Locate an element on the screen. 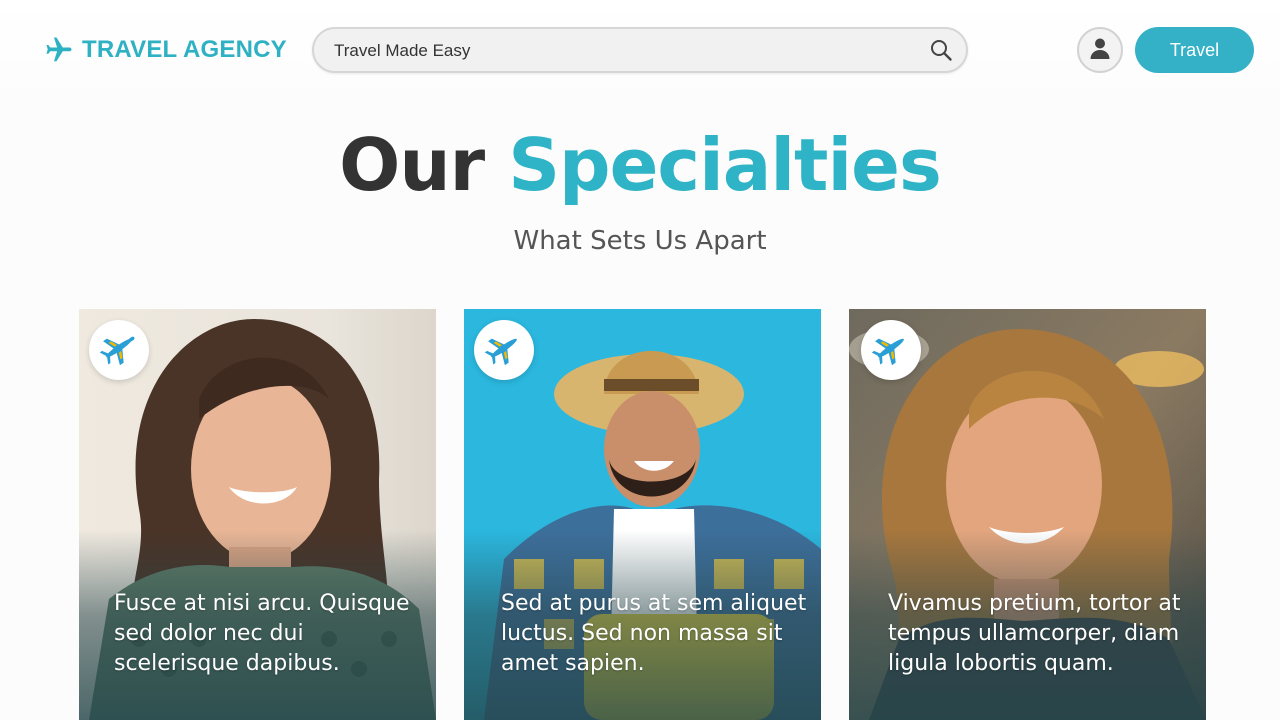 This screenshot has width=1280, height=720. search-bar is located at coordinates (640, 50).